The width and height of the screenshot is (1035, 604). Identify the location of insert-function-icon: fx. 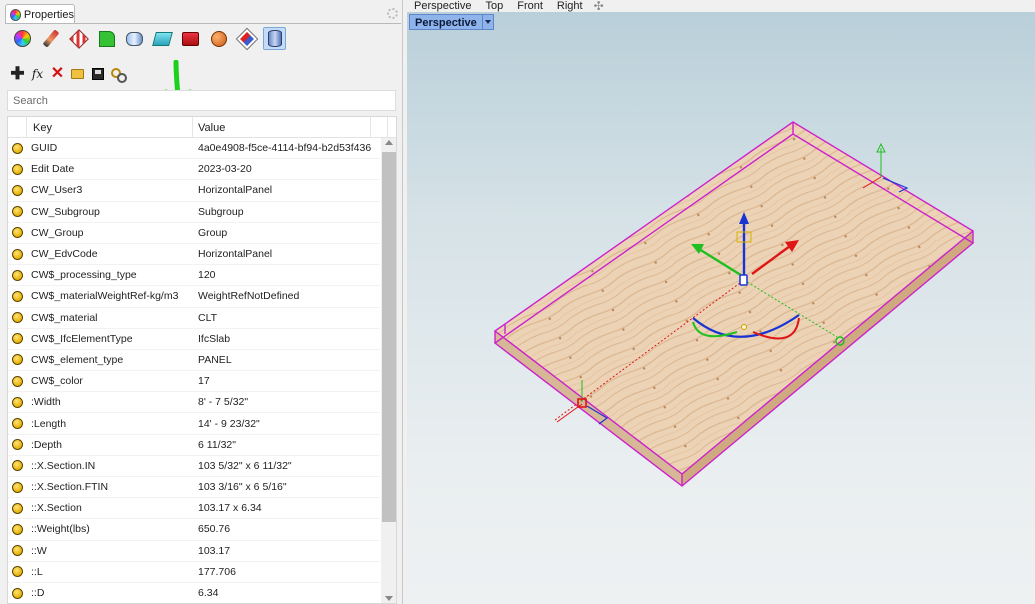
(37, 73).